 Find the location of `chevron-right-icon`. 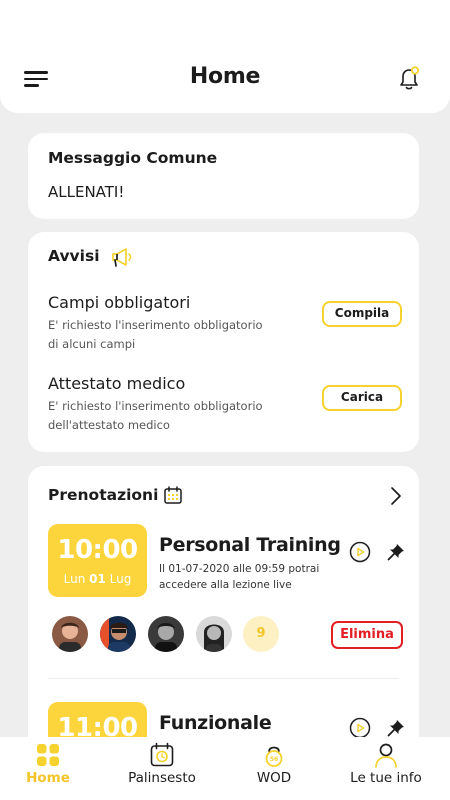

chevron-right-icon is located at coordinates (396, 496).